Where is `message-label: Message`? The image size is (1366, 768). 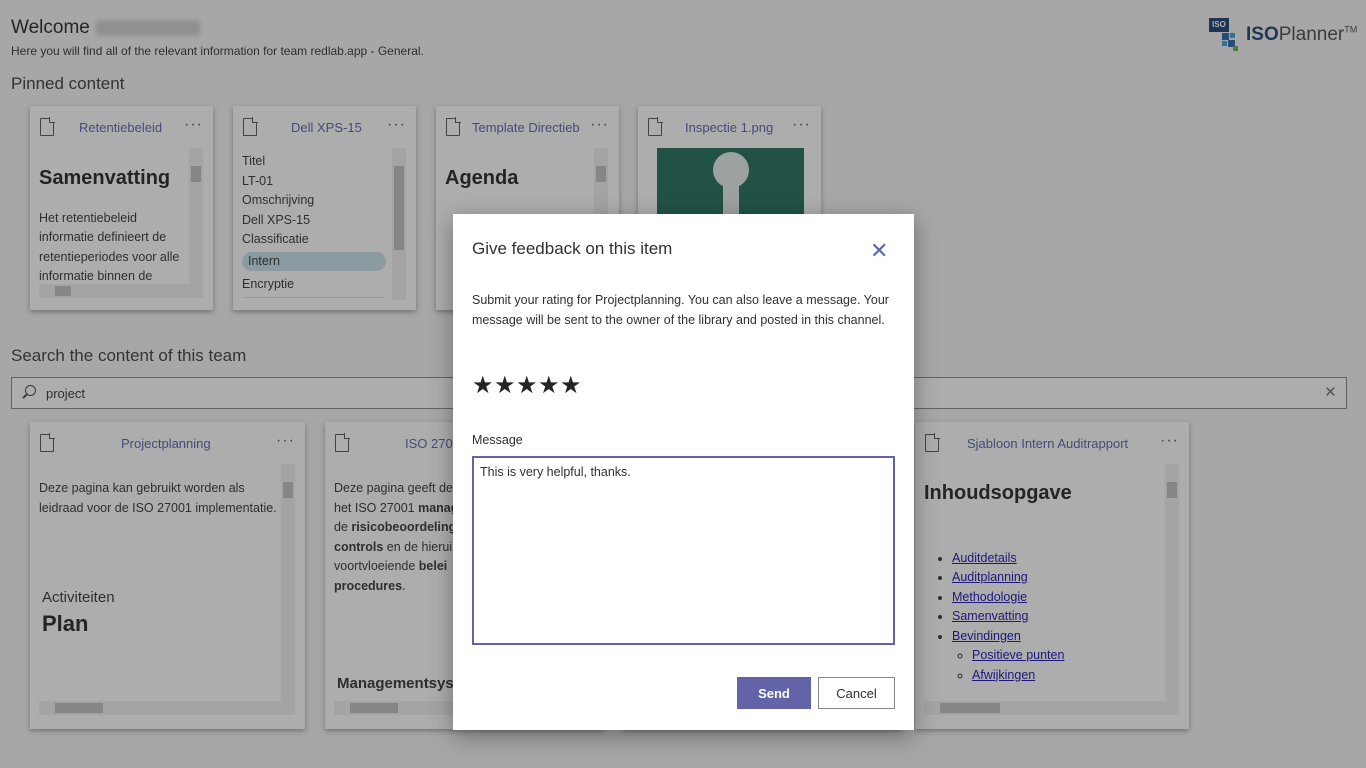
message-label: Message is located at coordinates (497, 440).